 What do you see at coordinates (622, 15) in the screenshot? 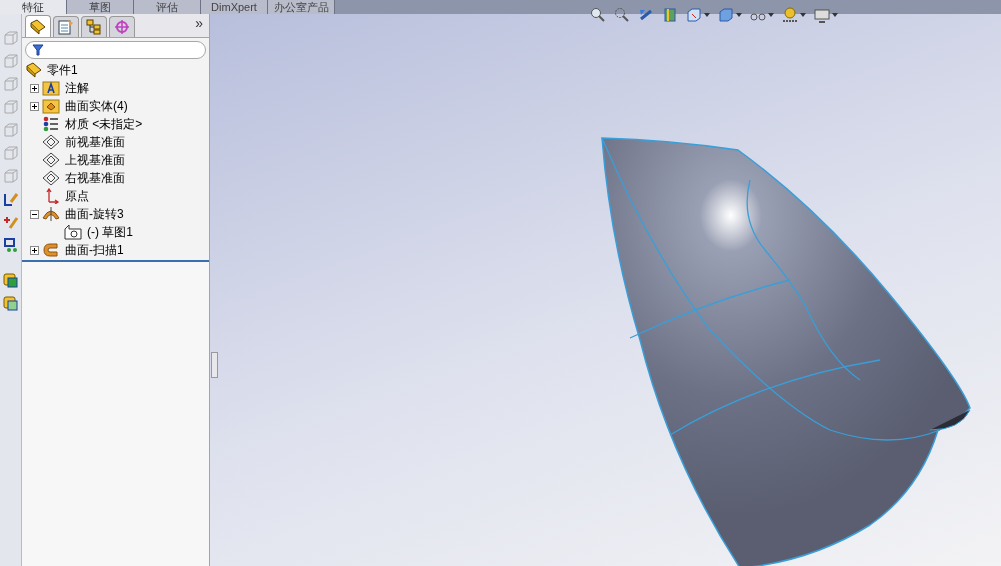
I see `zoom-area-icon` at bounding box center [622, 15].